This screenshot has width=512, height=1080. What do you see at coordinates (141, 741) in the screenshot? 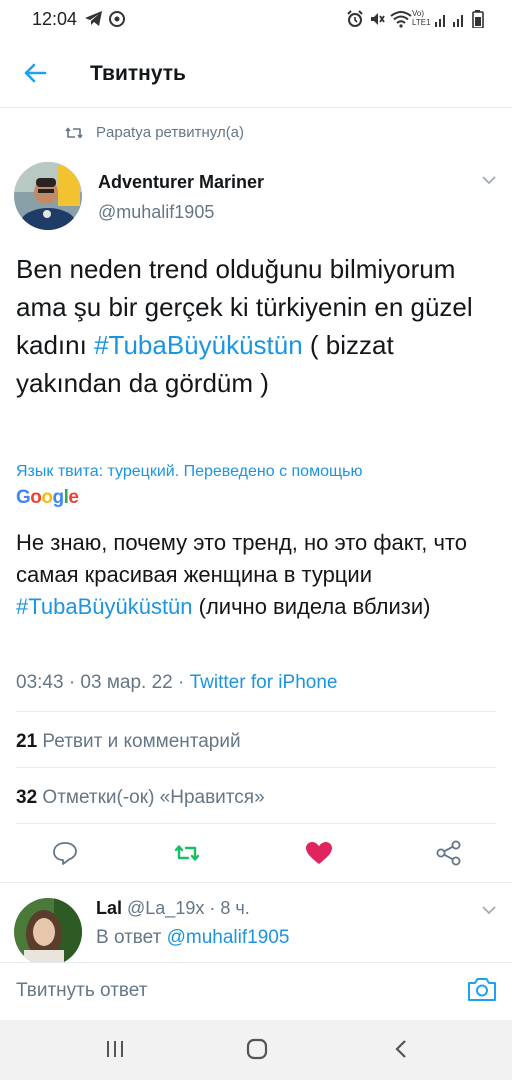
I see `retweets-label: Ретвит и комментарий` at bounding box center [141, 741].